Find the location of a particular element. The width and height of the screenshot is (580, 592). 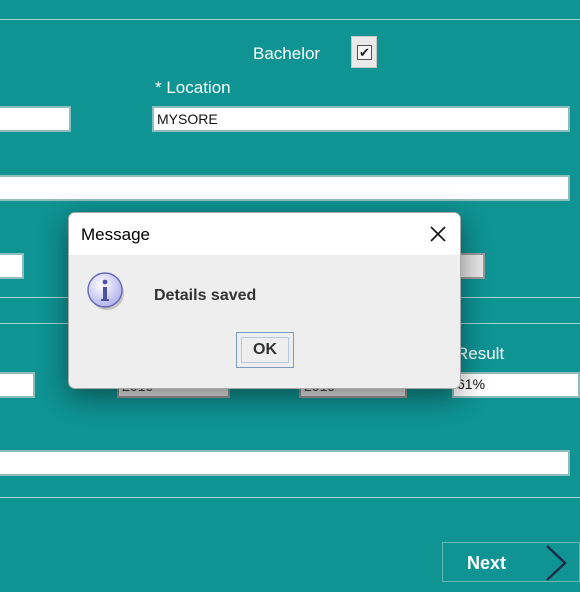

next-button-label: Next is located at coordinates (487, 563).